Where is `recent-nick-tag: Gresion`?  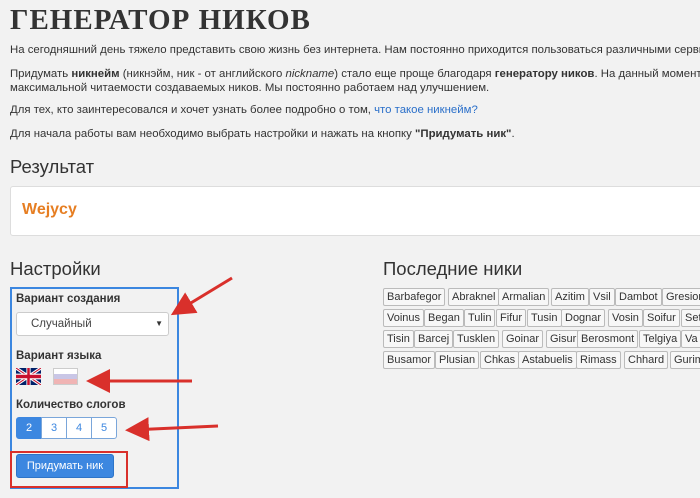 recent-nick-tag: Gresion is located at coordinates (681, 297).